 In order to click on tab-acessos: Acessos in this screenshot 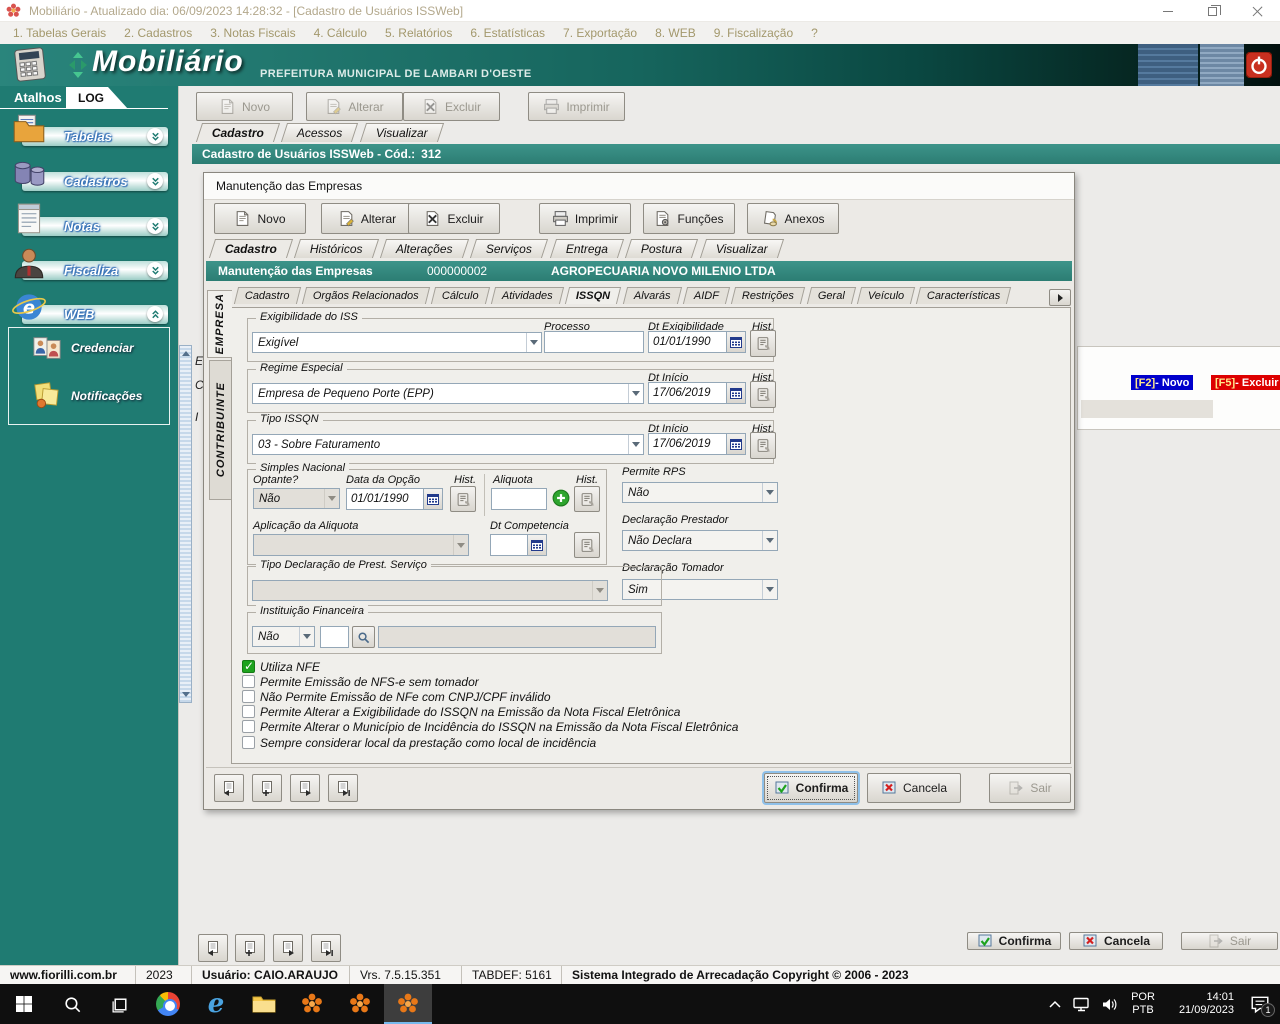, I will do `click(320, 132)`.